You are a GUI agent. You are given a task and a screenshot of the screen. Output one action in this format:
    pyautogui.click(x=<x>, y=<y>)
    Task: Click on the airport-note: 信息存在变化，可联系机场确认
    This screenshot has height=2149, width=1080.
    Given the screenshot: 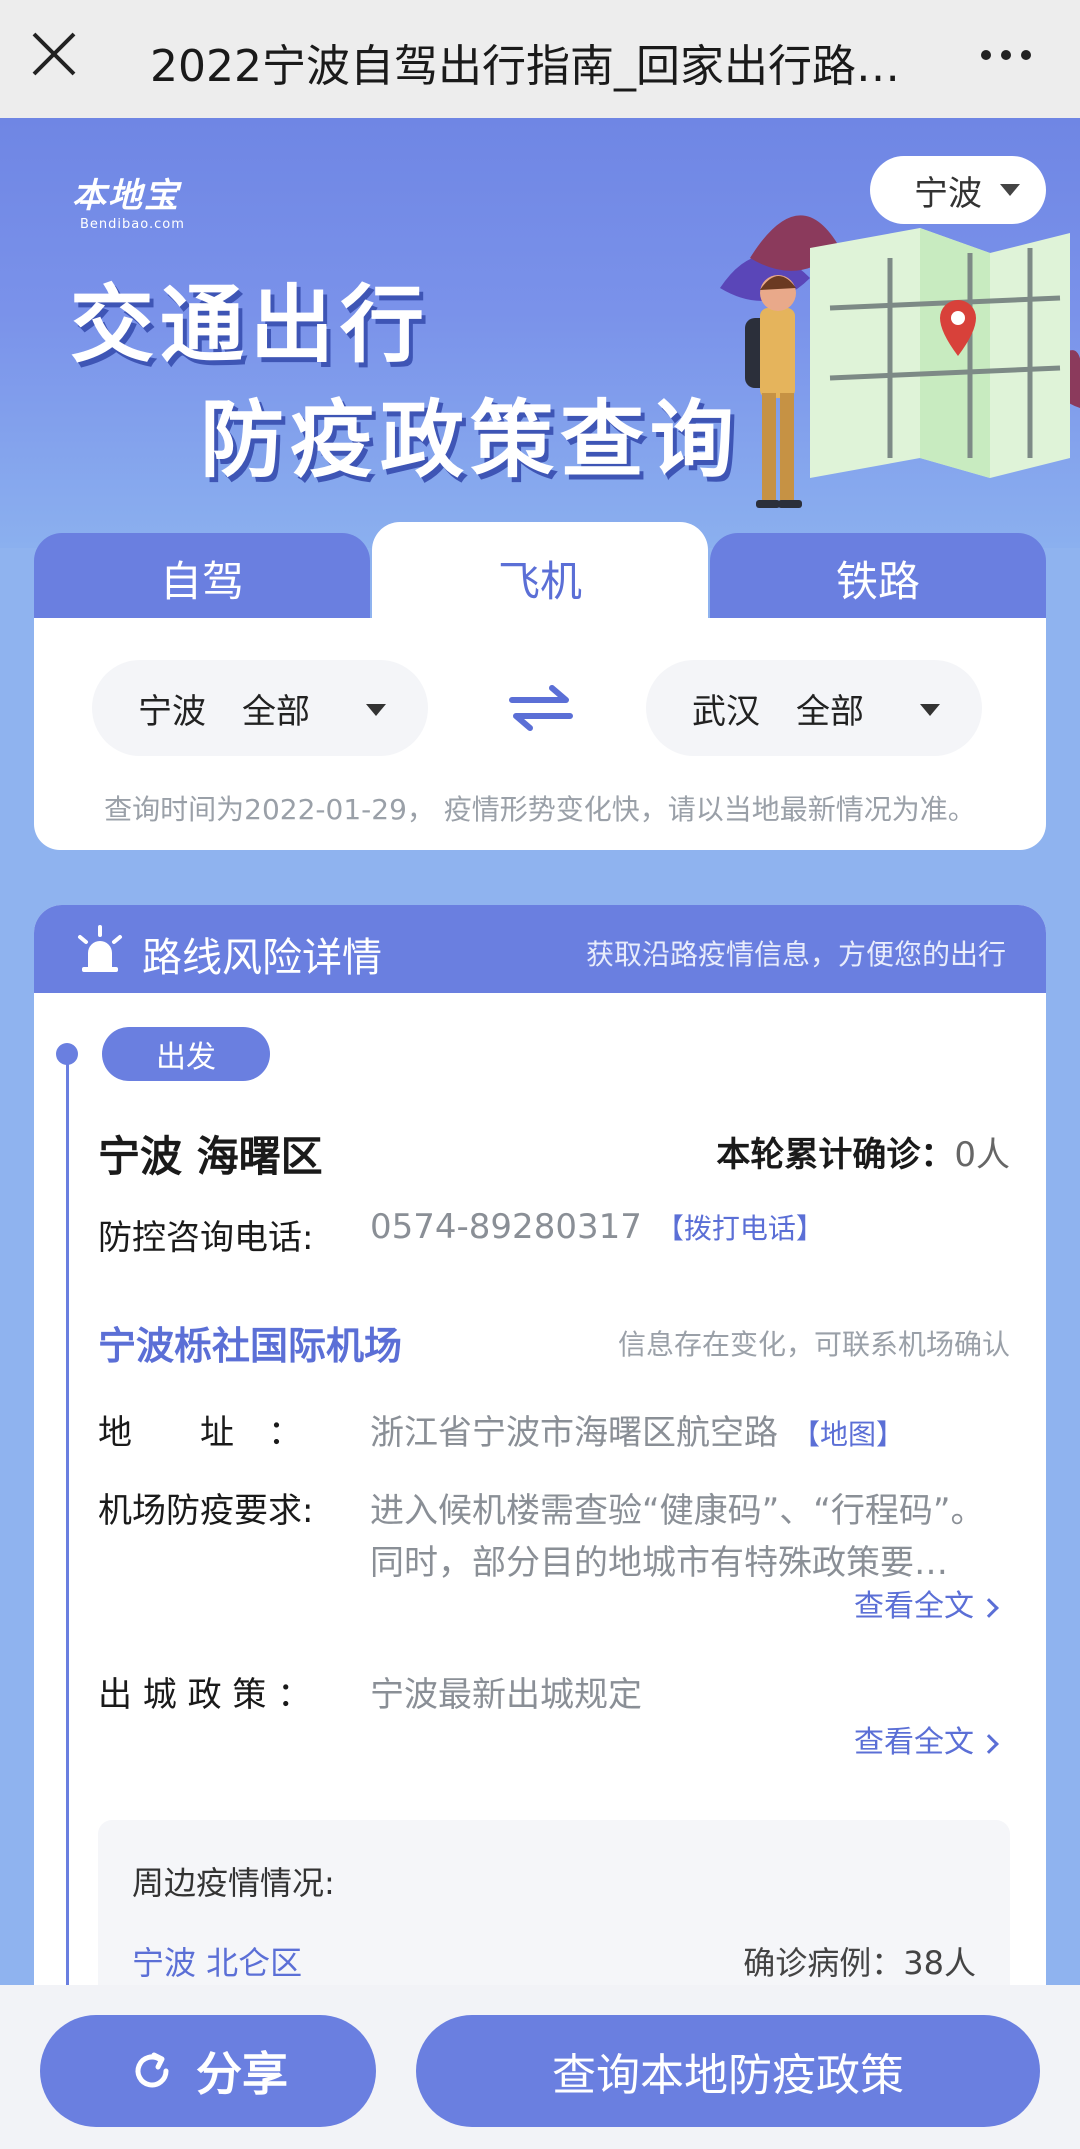 What is the action you would take?
    pyautogui.click(x=813, y=1344)
    